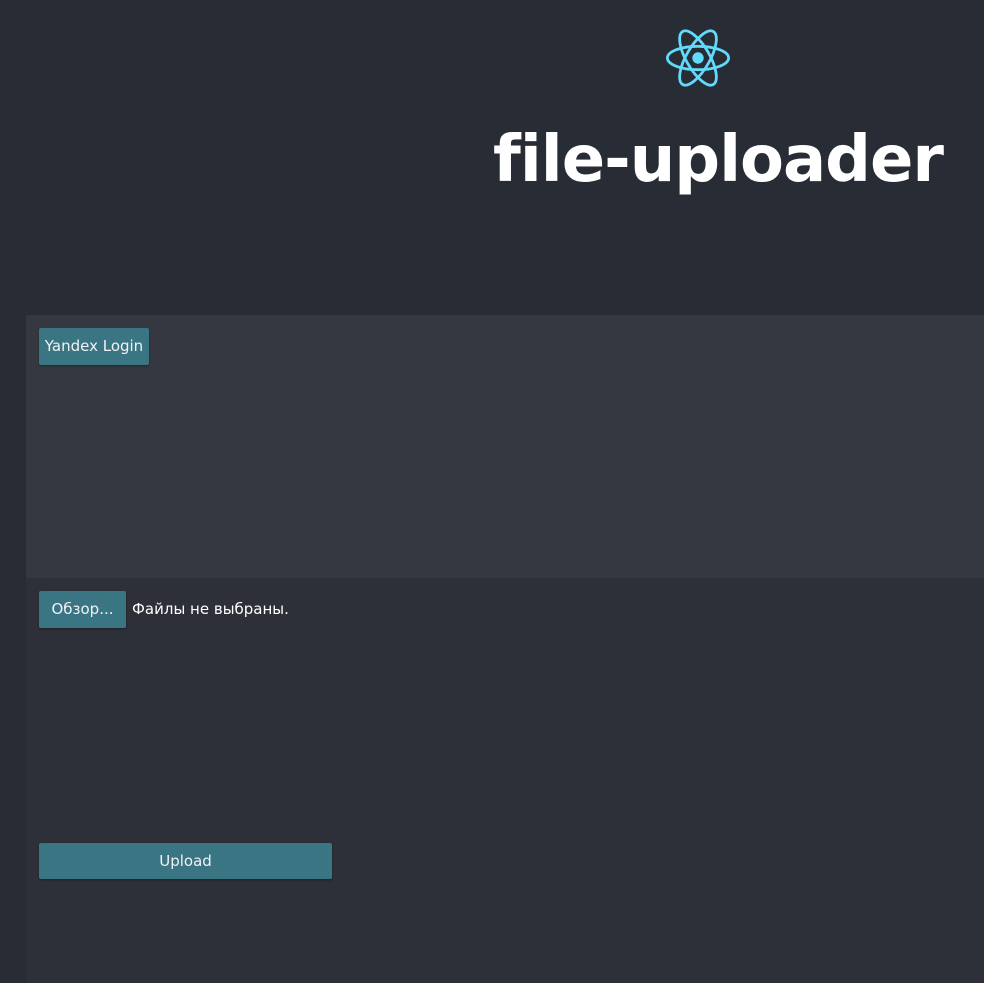 The image size is (984, 983). I want to click on yandex-login-button: Yandex Login, so click(94, 346).